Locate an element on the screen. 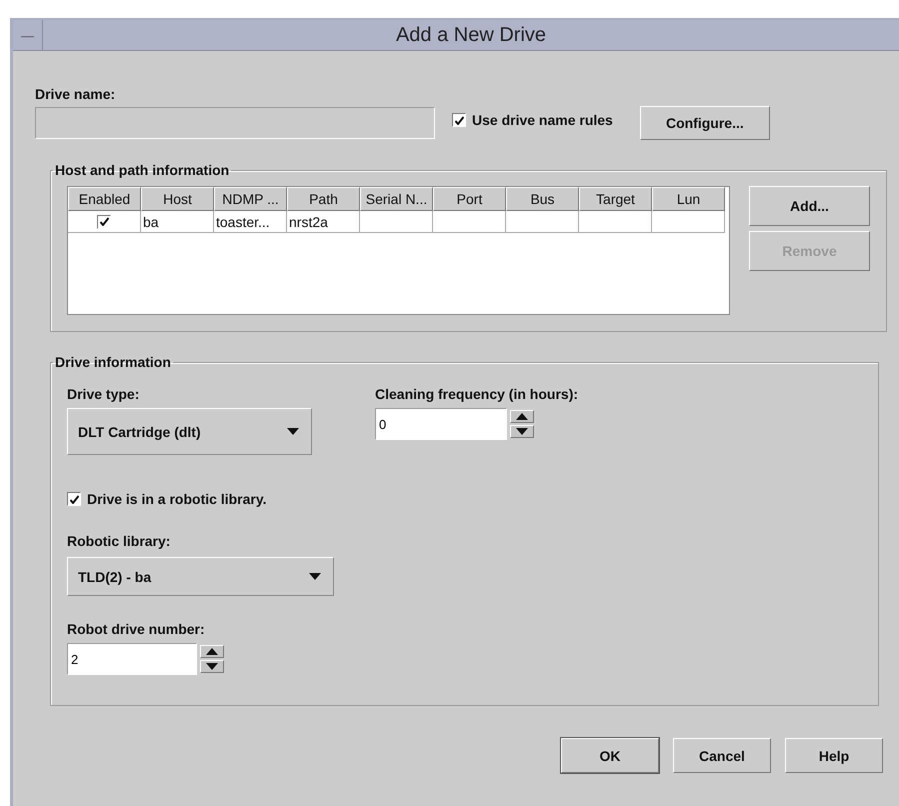 This screenshot has width=899, height=806. checkbox-label: Use drive name rules is located at coordinates (542, 120).